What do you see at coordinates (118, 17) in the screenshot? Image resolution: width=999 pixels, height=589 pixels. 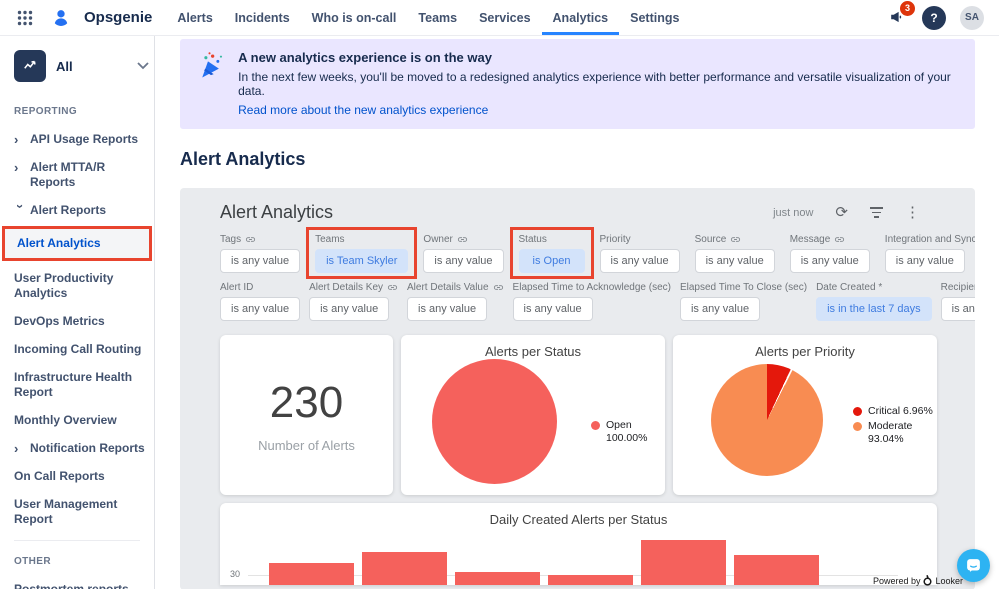 I see `brand-name: Opsgenie` at bounding box center [118, 17].